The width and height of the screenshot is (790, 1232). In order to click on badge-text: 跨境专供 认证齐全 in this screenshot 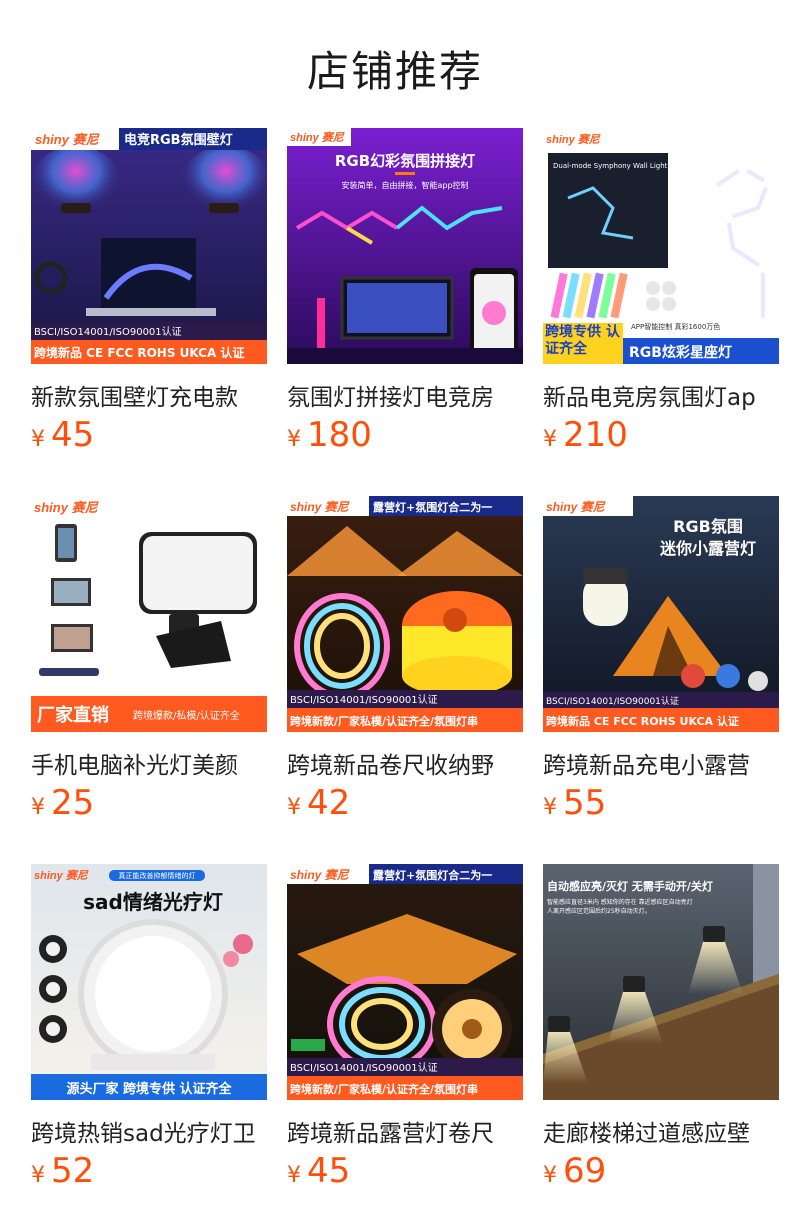, I will do `click(582, 340)`.